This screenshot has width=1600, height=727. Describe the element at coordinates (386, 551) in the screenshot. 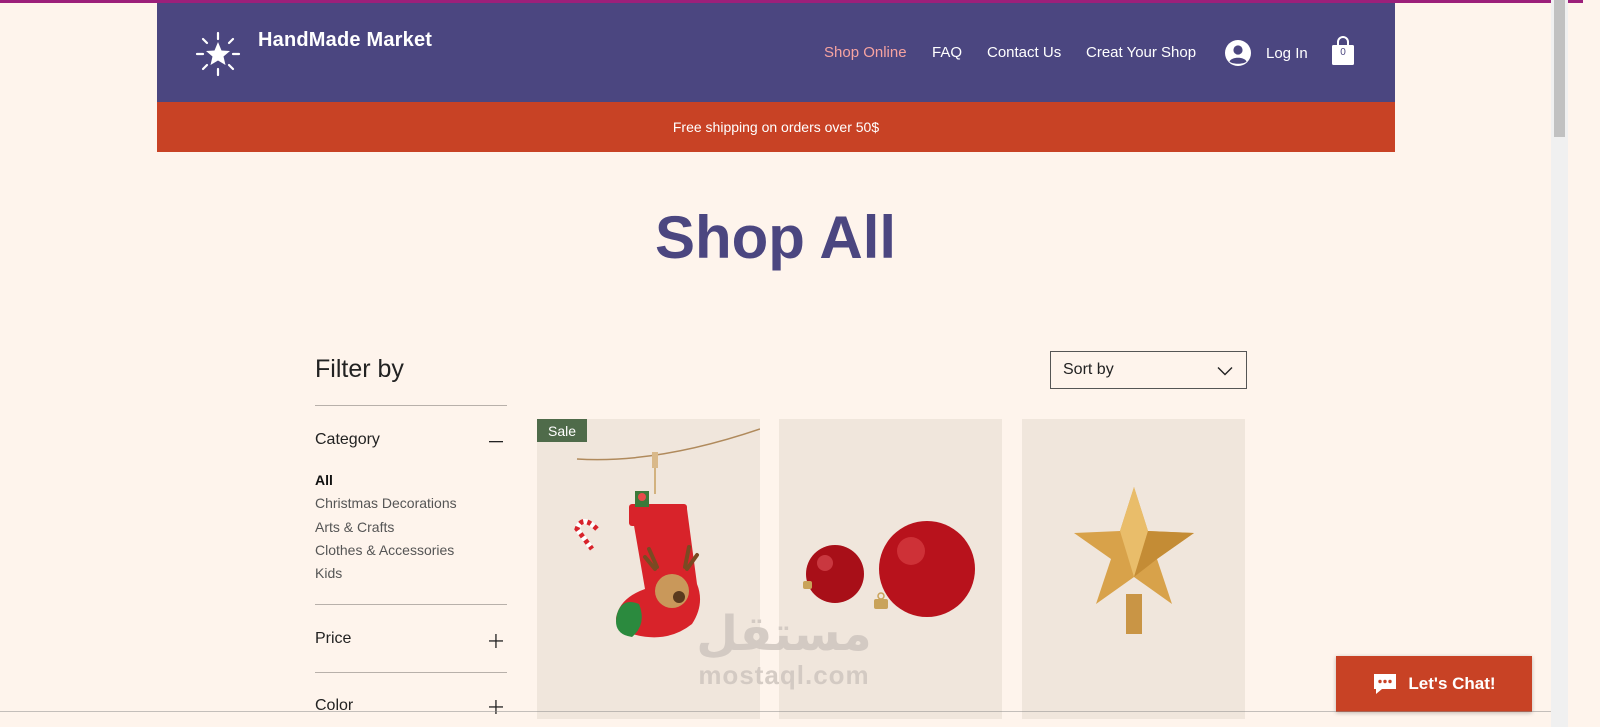

I see `category-item-clothes-accessories: Clothes & Accessories` at that location.